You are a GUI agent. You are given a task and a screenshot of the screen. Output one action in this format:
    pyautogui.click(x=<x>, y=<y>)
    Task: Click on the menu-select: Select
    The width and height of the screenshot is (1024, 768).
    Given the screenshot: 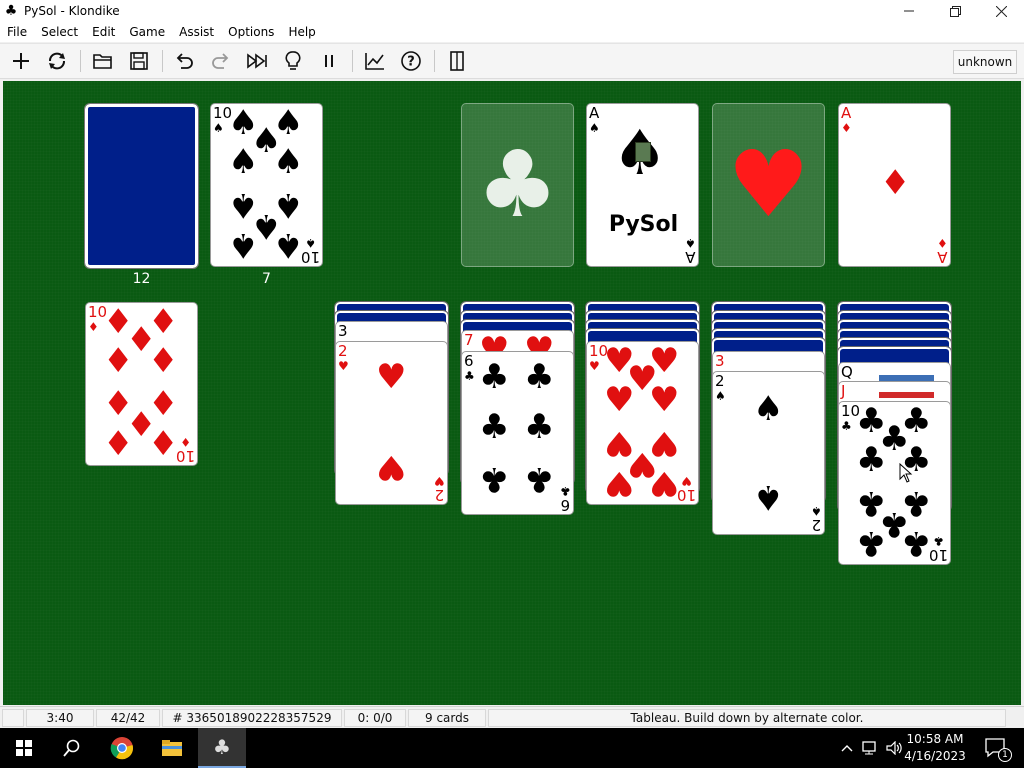 What is the action you would take?
    pyautogui.click(x=59, y=32)
    